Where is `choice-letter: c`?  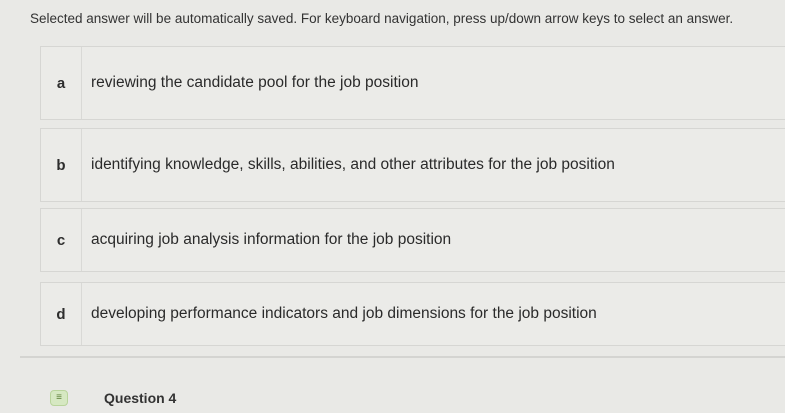
choice-letter: c is located at coordinates (61, 240).